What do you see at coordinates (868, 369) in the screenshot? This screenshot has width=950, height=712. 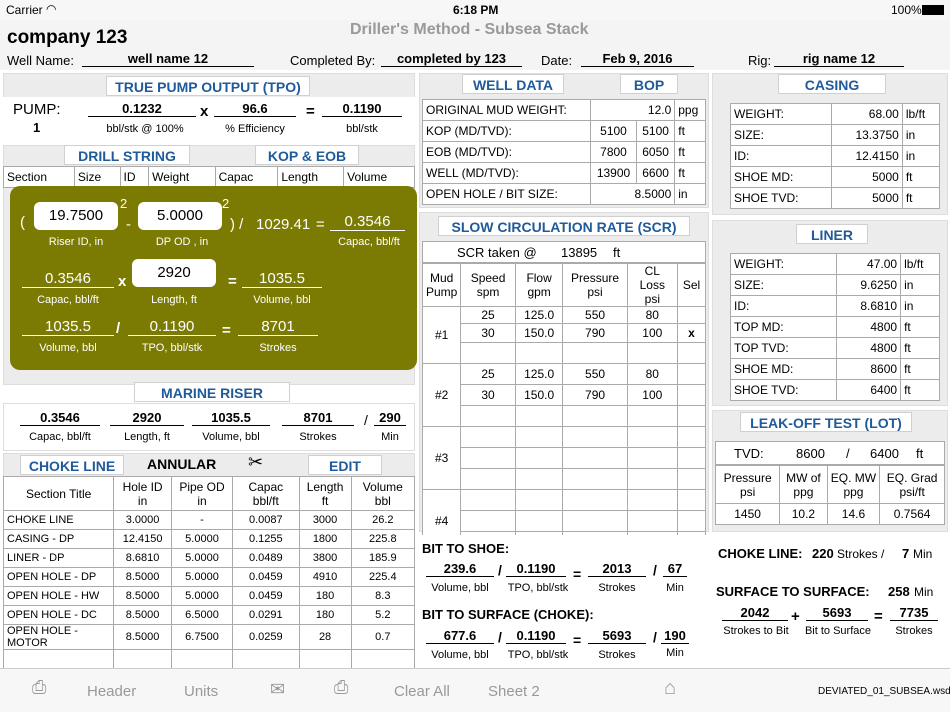 I see `liner-cell: 8600` at bounding box center [868, 369].